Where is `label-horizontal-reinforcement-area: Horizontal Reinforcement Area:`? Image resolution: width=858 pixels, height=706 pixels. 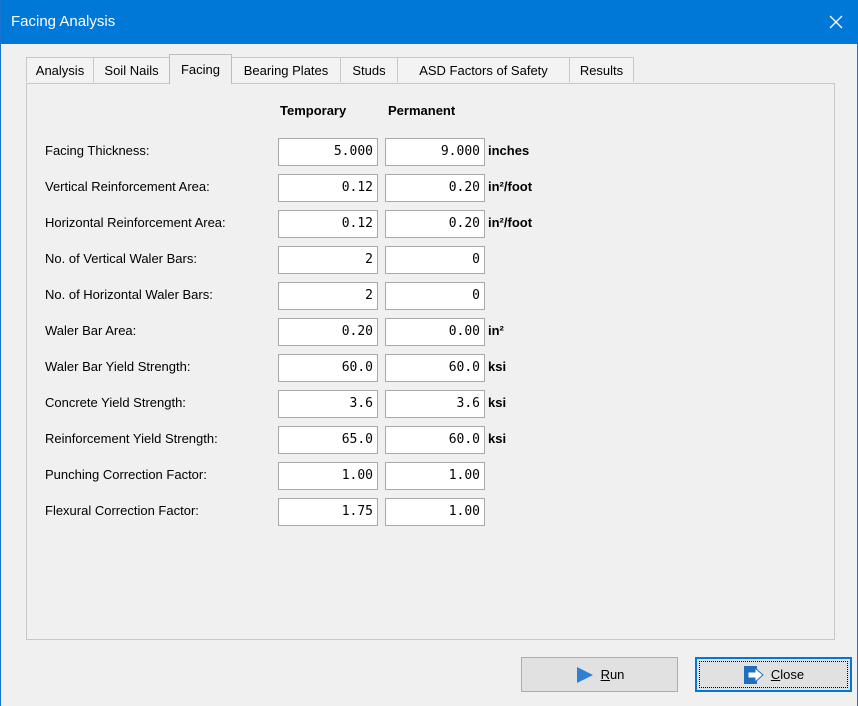
label-horizontal-reinforcement-area: Horizontal Reinforcement Area: is located at coordinates (135, 222).